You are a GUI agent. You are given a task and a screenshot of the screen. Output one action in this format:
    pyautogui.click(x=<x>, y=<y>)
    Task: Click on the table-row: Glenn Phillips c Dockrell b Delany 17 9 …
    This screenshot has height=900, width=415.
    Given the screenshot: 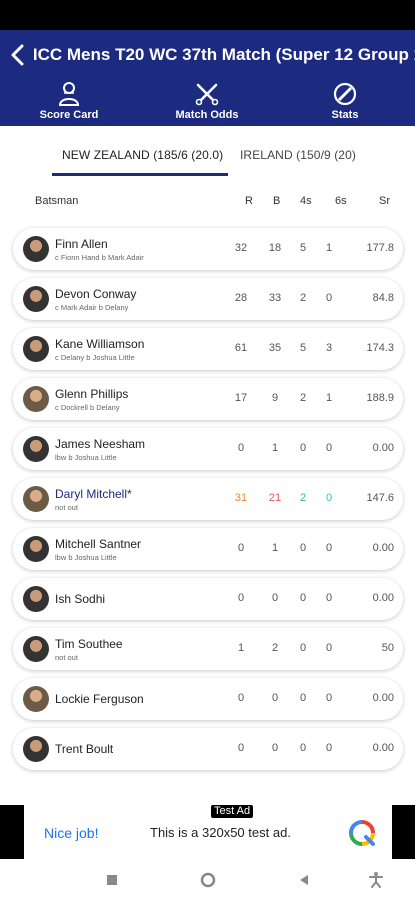 What is the action you would take?
    pyautogui.click(x=208, y=399)
    